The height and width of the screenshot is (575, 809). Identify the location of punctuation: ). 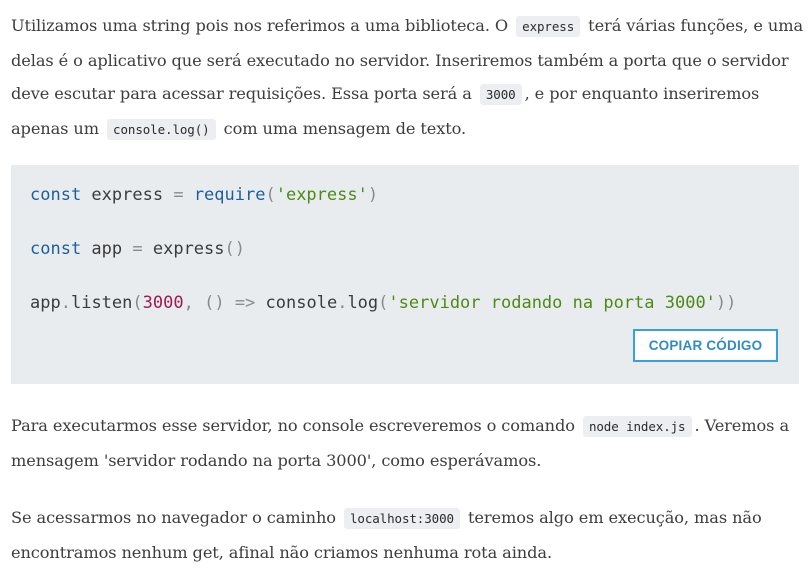
(373, 195).